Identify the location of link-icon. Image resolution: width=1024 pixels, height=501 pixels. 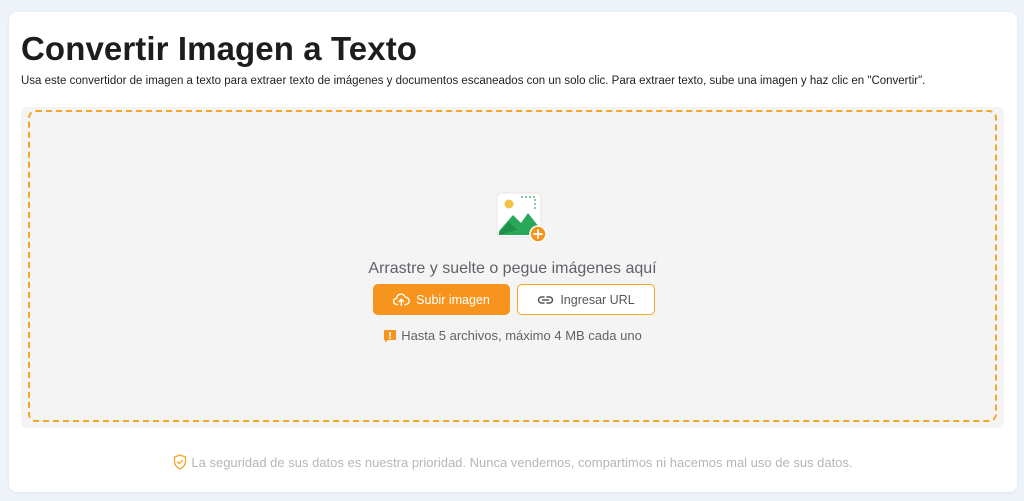
(545, 300).